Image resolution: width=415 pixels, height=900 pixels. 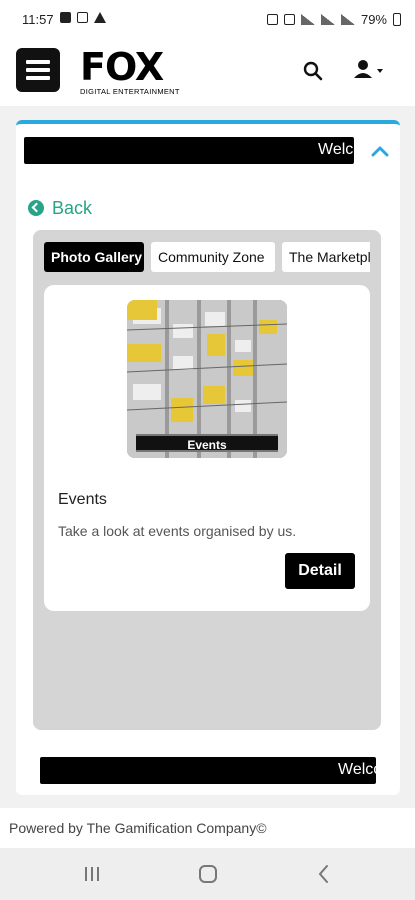 I want to click on footer-text: Powered by The Gamification Company©, so click(x=138, y=828).